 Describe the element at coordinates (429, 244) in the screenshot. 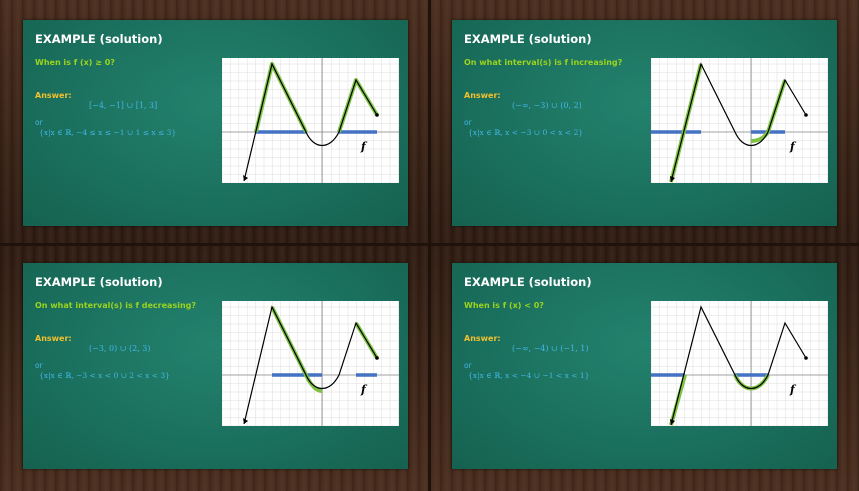

I see `board-divider-horizontal` at that location.